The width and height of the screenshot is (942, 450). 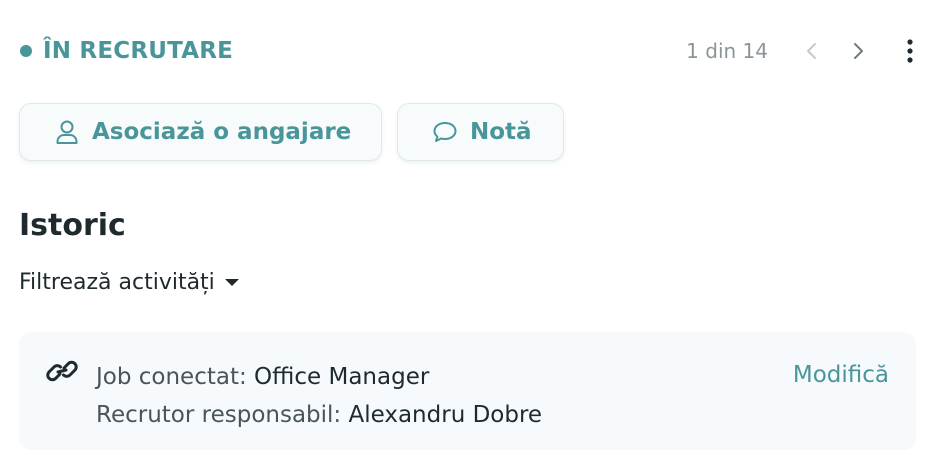 I want to click on pager: 1 din 14, so click(x=804, y=51).